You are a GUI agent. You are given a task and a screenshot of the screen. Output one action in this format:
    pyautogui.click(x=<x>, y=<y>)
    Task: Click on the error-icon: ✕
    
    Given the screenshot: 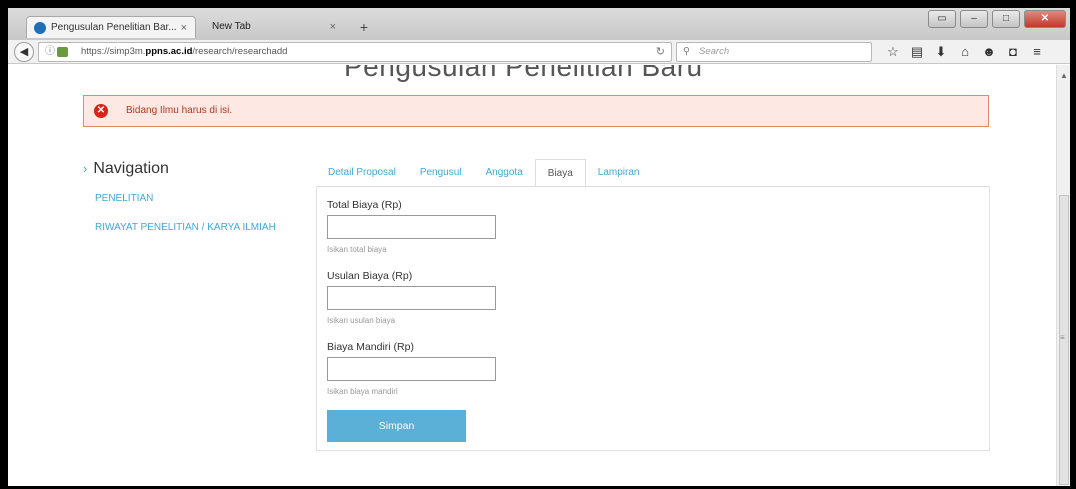 What is the action you would take?
    pyautogui.click(x=101, y=111)
    